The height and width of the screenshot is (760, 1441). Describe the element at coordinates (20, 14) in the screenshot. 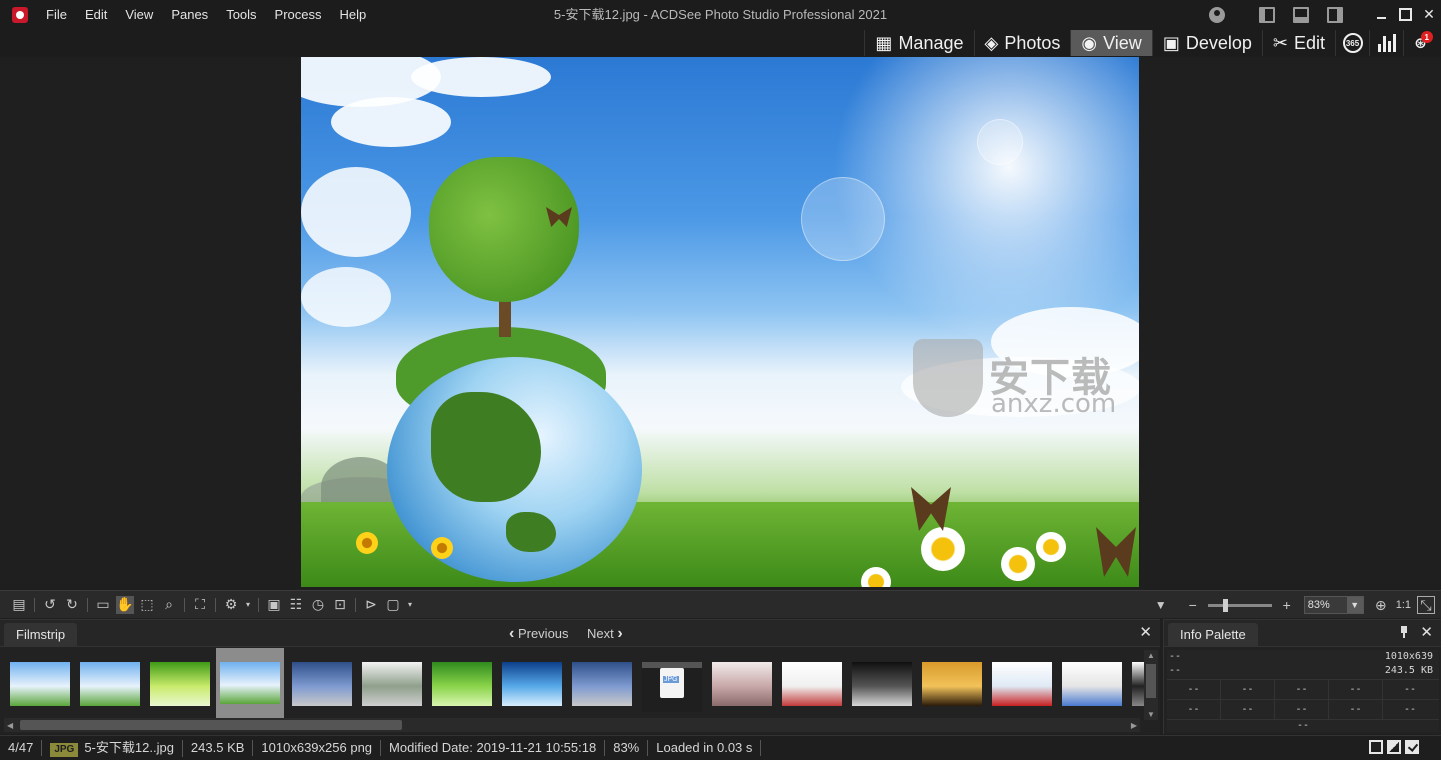

I see `app-logo-icon` at that location.